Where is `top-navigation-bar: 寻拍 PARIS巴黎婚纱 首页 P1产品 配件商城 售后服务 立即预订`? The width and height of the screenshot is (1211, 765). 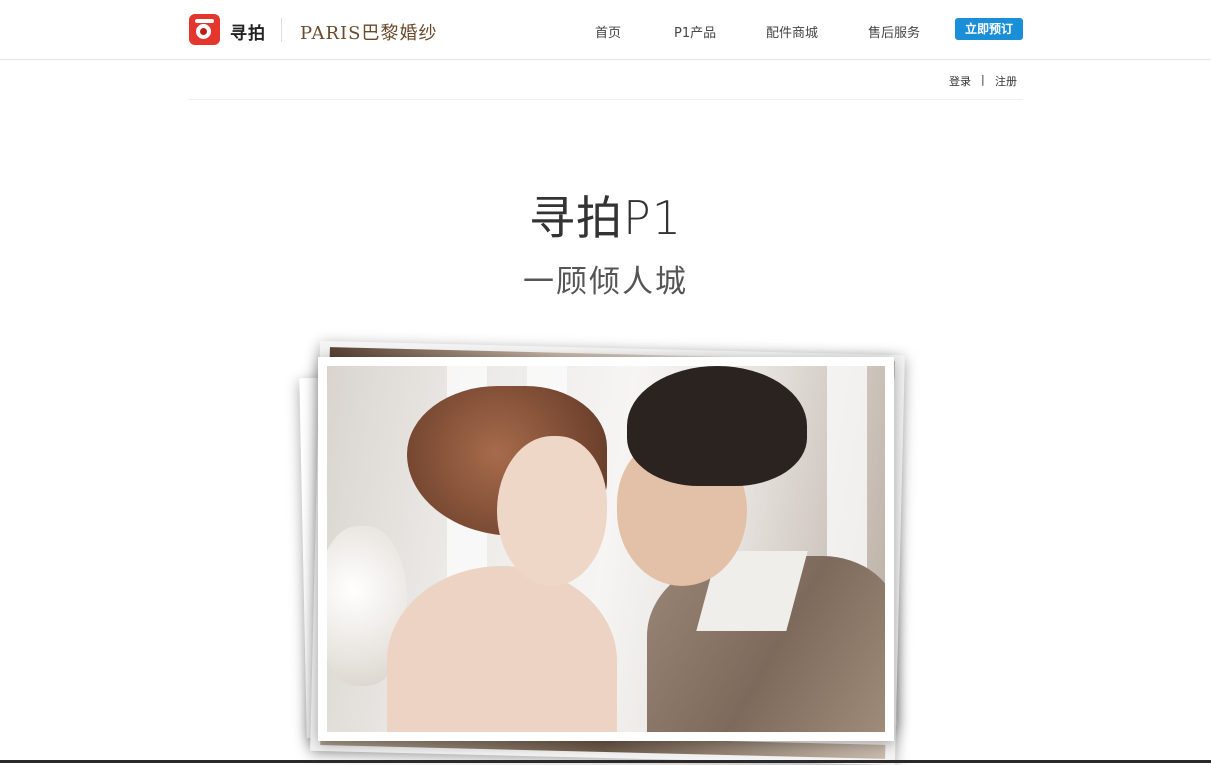
top-navigation-bar: 寻拍 PARIS巴黎婚纱 首页 P1产品 配件商城 售后服务 立即预订 is located at coordinates (605, 30).